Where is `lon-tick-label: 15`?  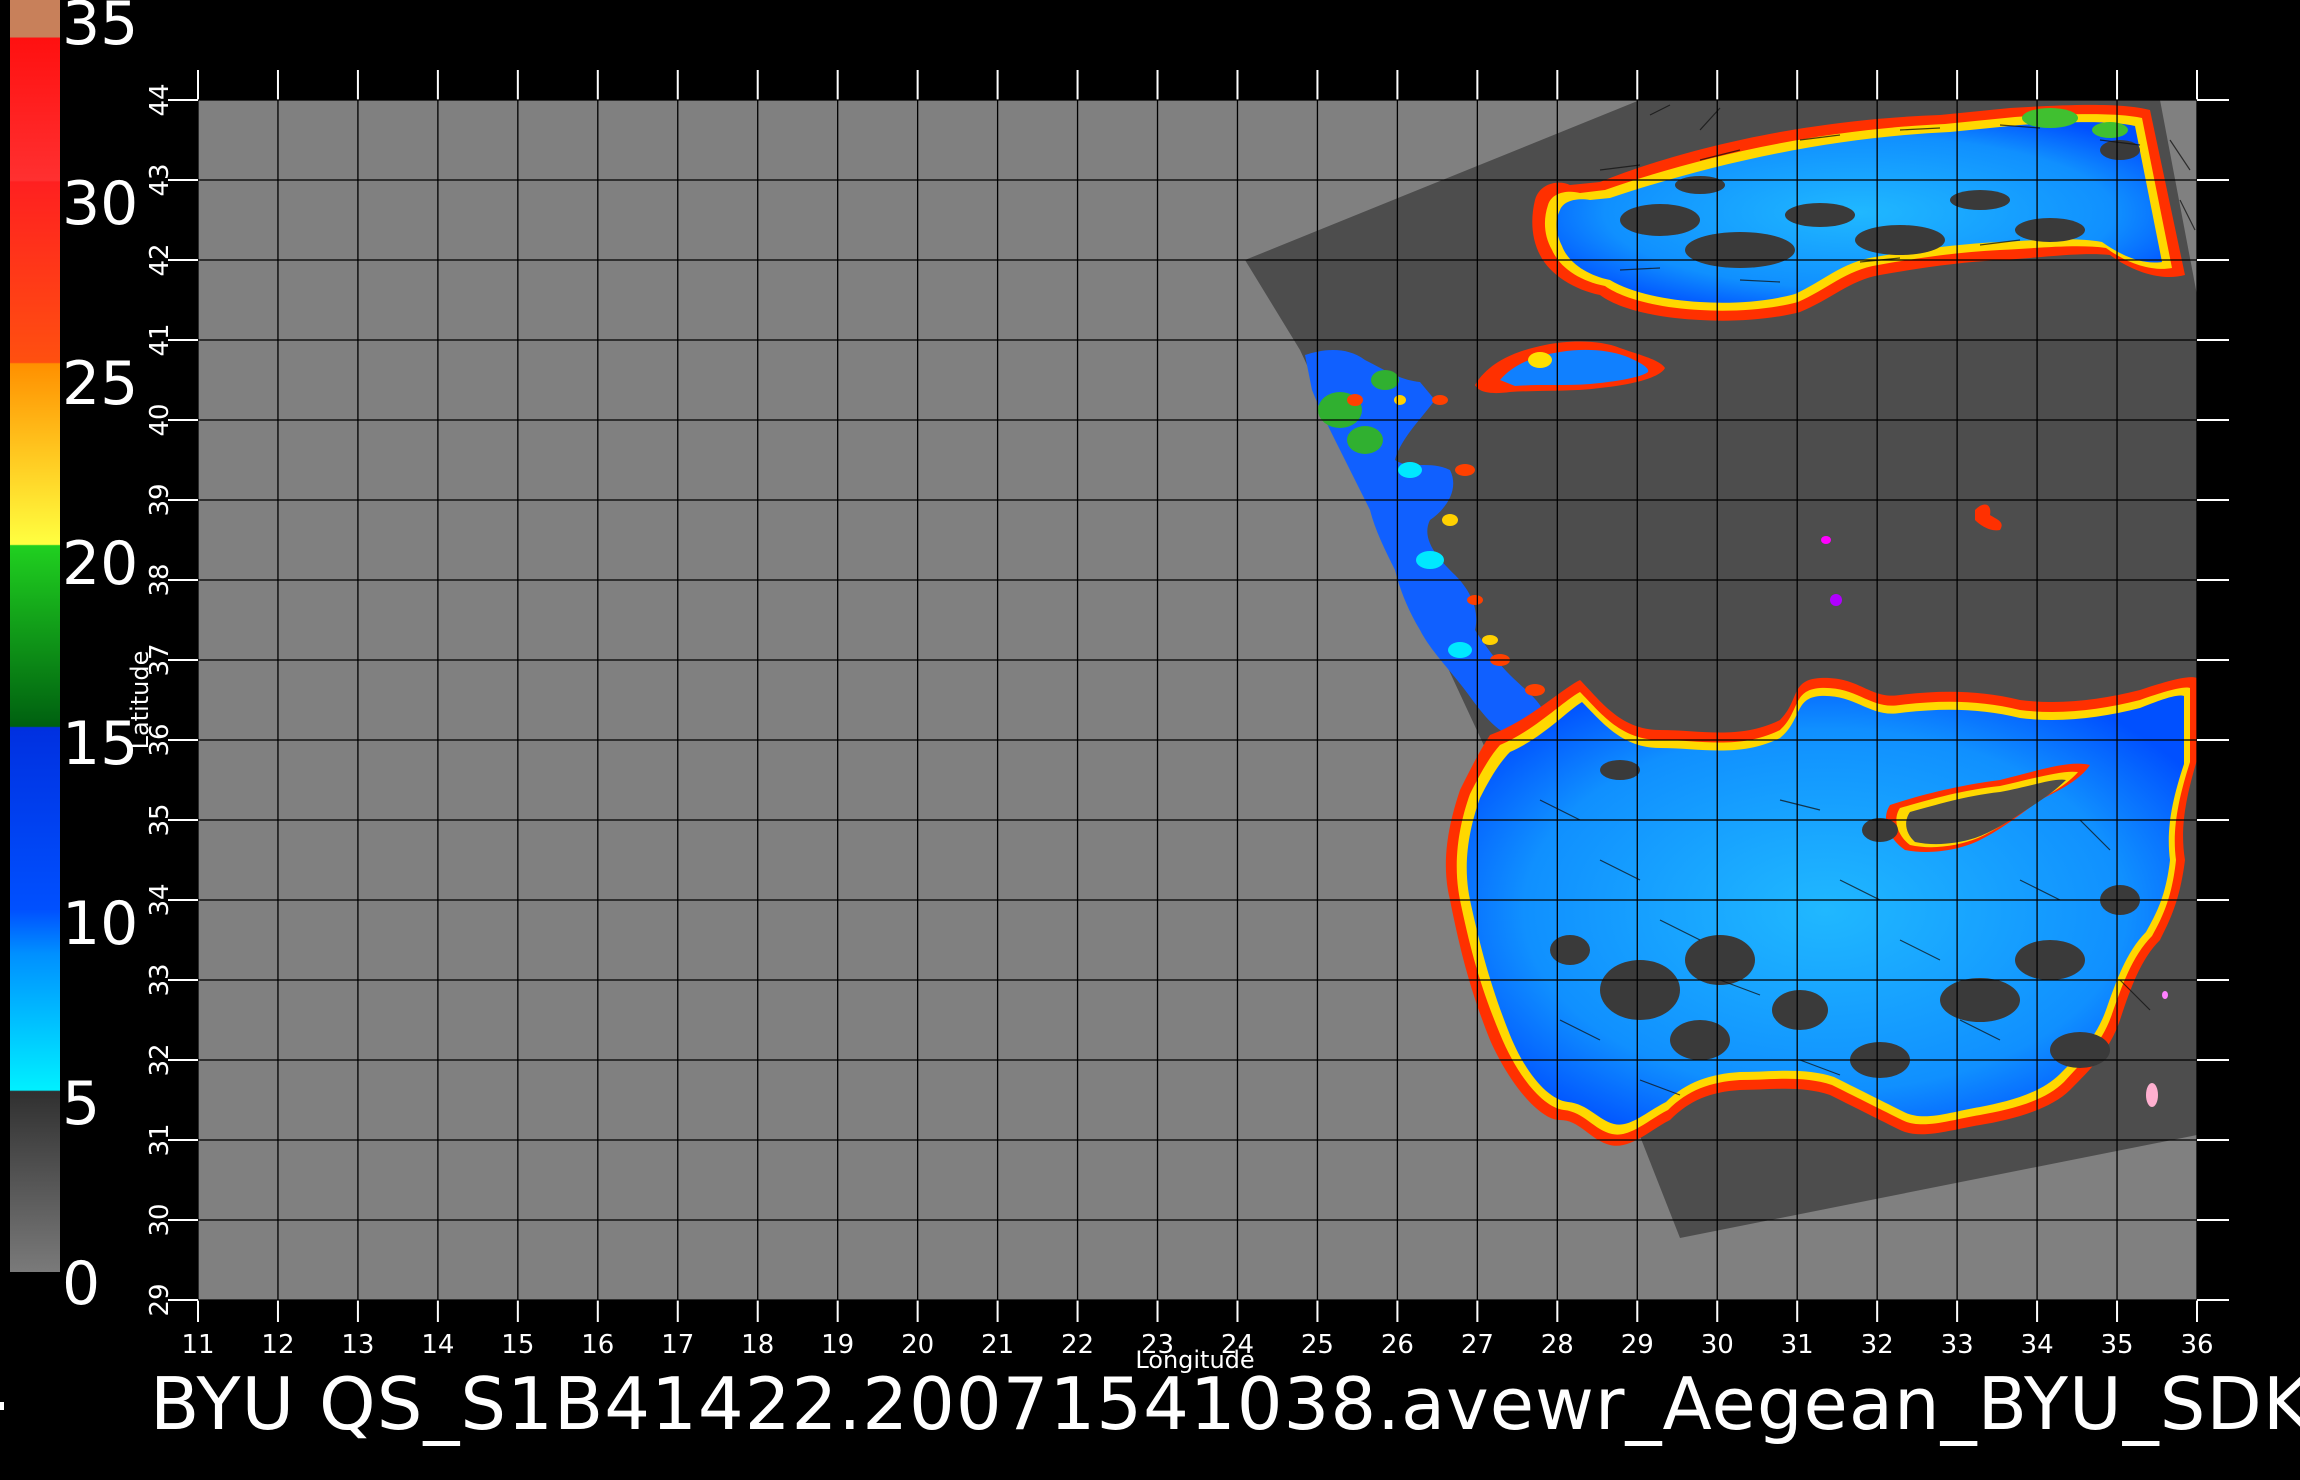 lon-tick-label: 15 is located at coordinates (517, 1345).